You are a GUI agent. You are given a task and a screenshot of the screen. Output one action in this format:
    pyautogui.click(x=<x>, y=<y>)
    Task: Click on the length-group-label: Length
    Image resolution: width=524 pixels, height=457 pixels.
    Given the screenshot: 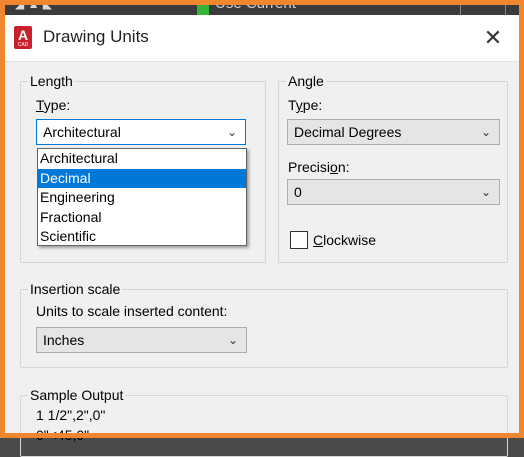 What is the action you would take?
    pyautogui.click(x=51, y=81)
    